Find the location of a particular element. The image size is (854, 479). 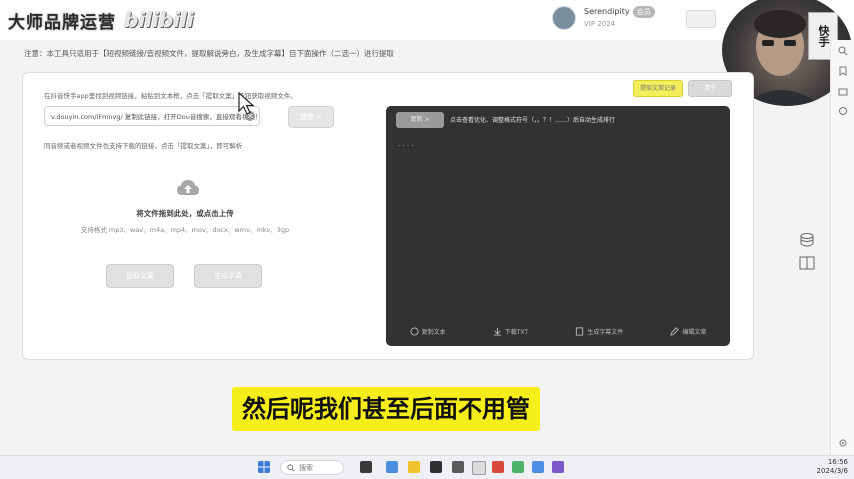

subtitle-file-label: 生成字幕文件 is located at coordinates (605, 332).